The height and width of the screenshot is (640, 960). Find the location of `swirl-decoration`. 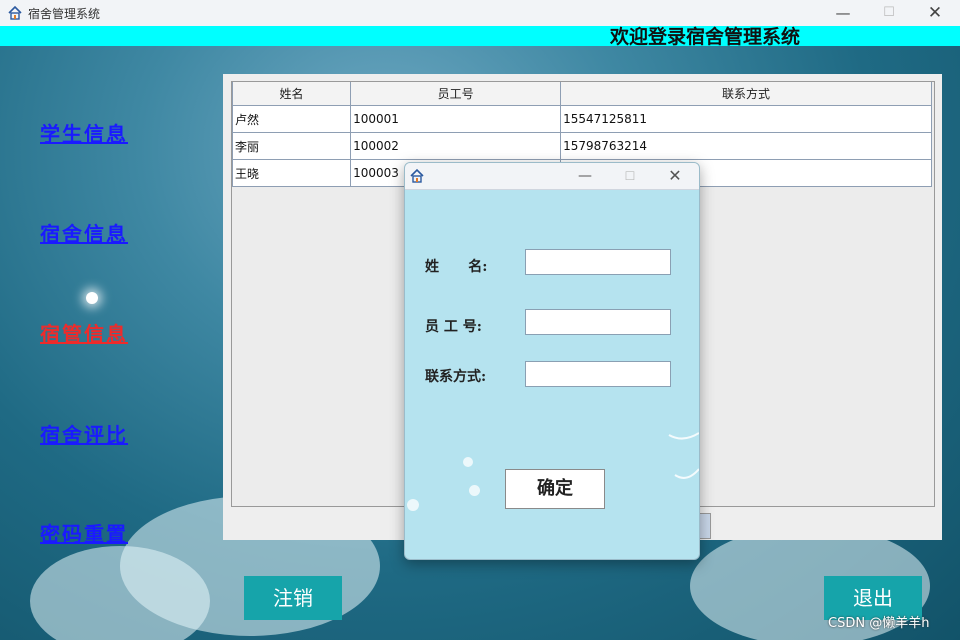

swirl-decoration is located at coordinates (683, 455).